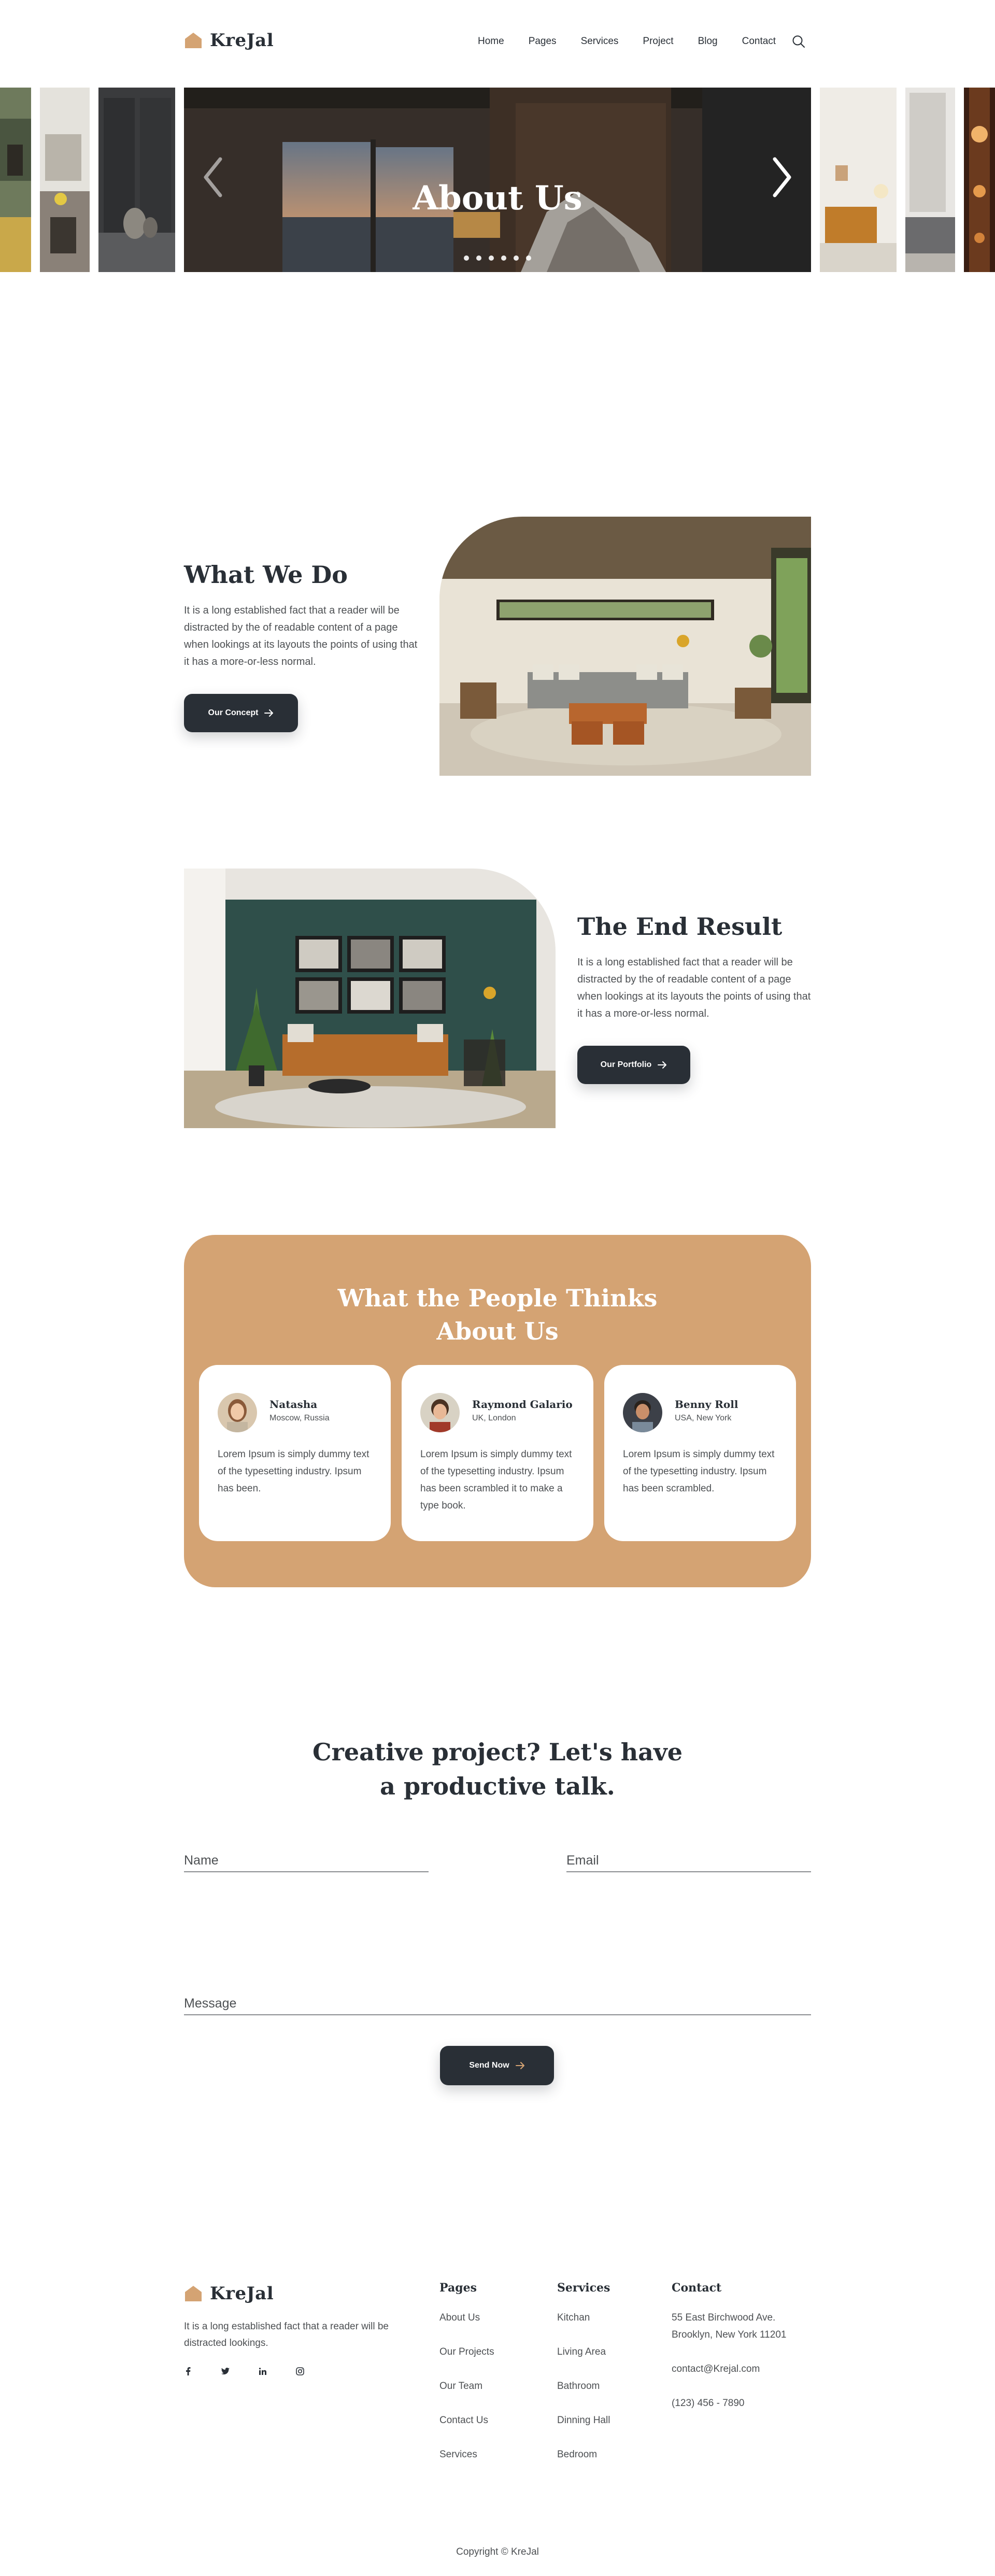  Describe the element at coordinates (688, 1862) in the screenshot. I see `email-field` at that location.